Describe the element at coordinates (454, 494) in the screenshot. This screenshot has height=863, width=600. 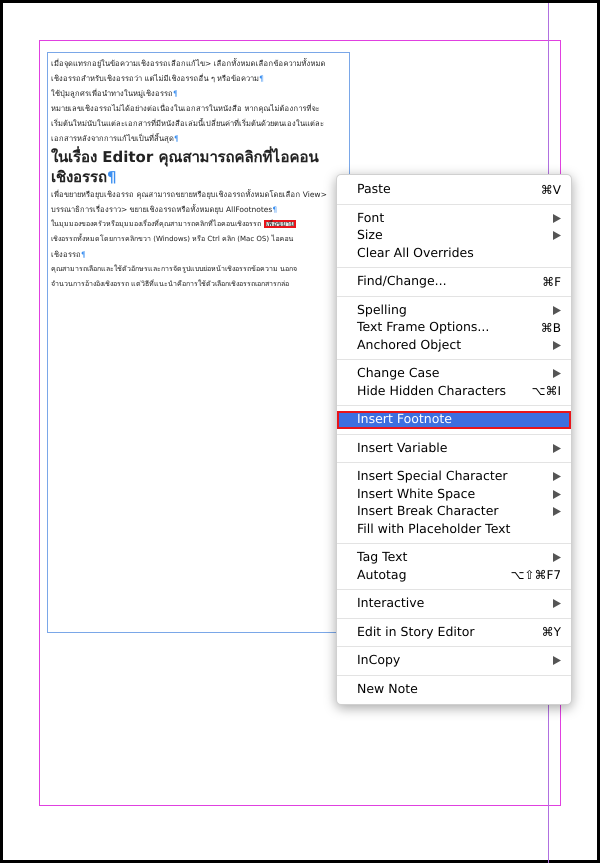
I see `menu-item: Insert White Space` at that location.